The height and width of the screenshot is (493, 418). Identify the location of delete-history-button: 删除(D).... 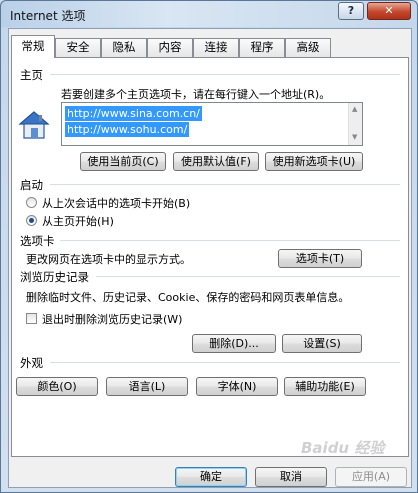
(234, 343).